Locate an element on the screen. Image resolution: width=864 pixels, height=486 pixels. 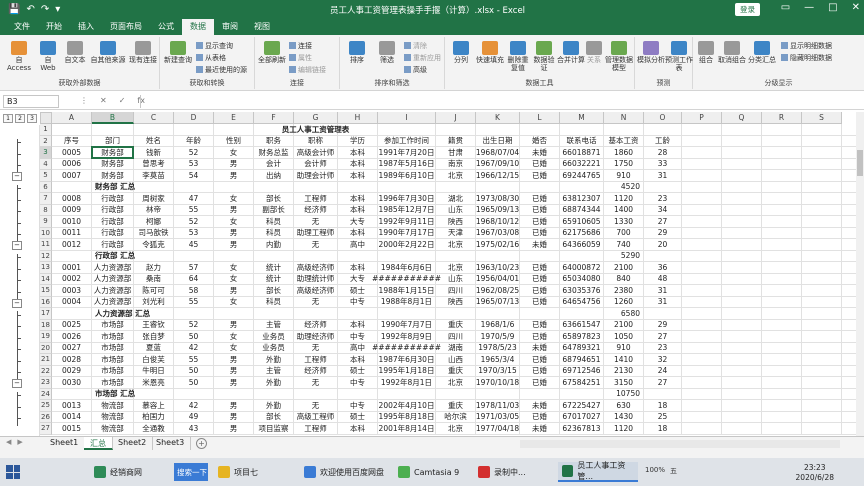
cell-p1 is located at coordinates (702, 129).